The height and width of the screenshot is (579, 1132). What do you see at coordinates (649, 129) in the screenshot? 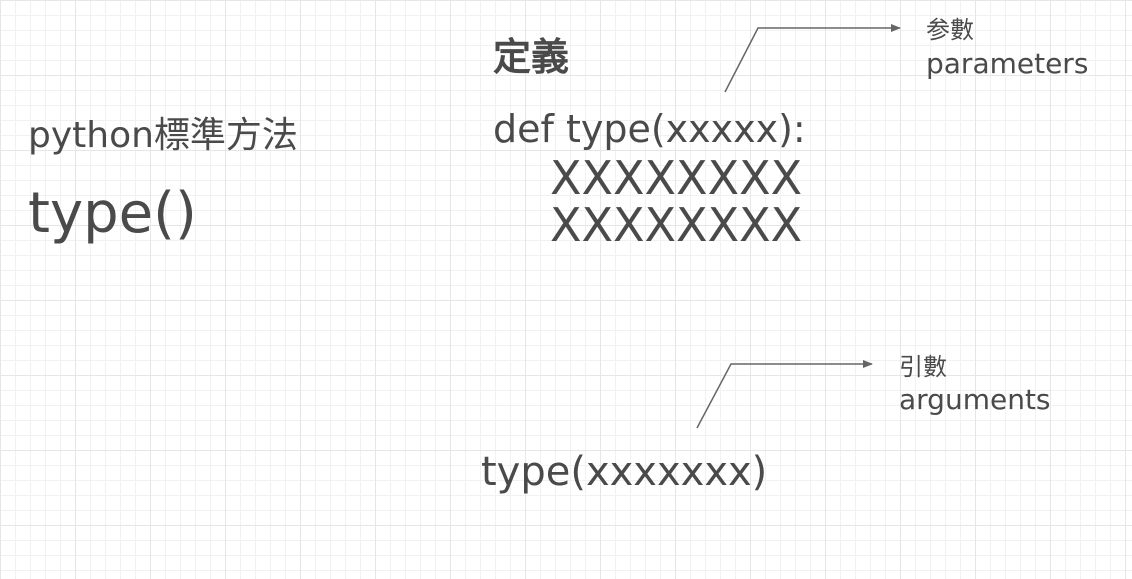
I see `definition-signature: def type(xxxxx):` at bounding box center [649, 129].